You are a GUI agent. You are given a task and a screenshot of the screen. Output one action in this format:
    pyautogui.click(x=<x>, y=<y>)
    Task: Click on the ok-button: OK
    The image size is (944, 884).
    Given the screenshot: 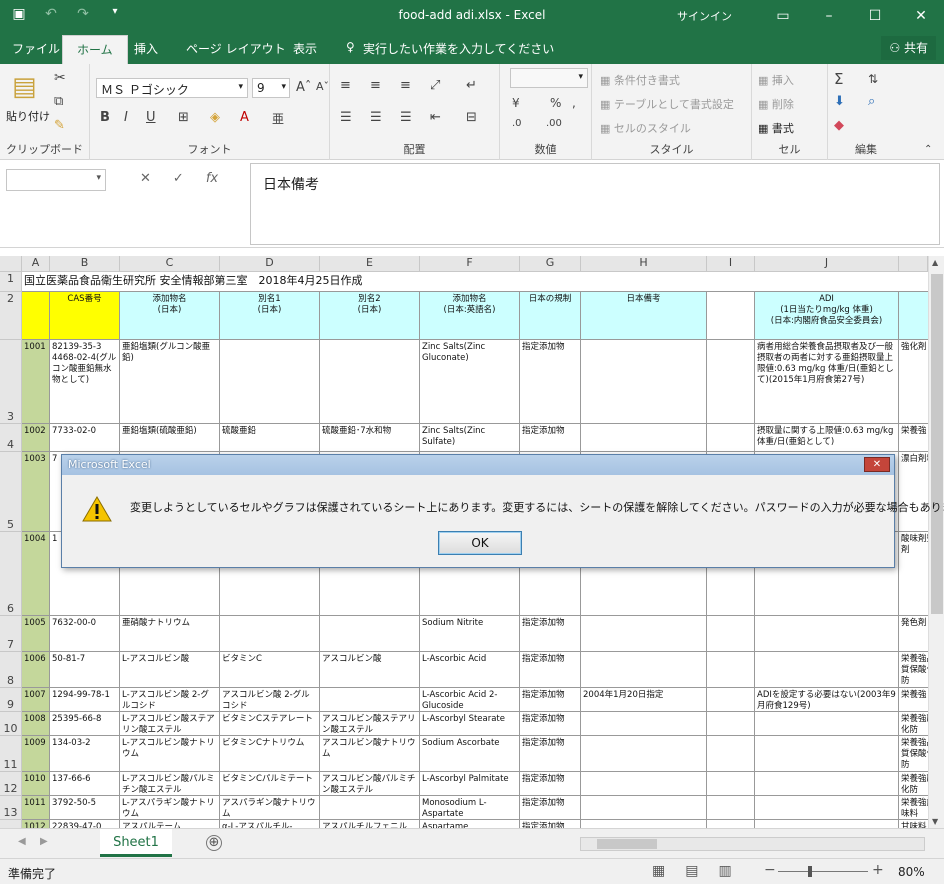 What is the action you would take?
    pyautogui.click(x=480, y=543)
    